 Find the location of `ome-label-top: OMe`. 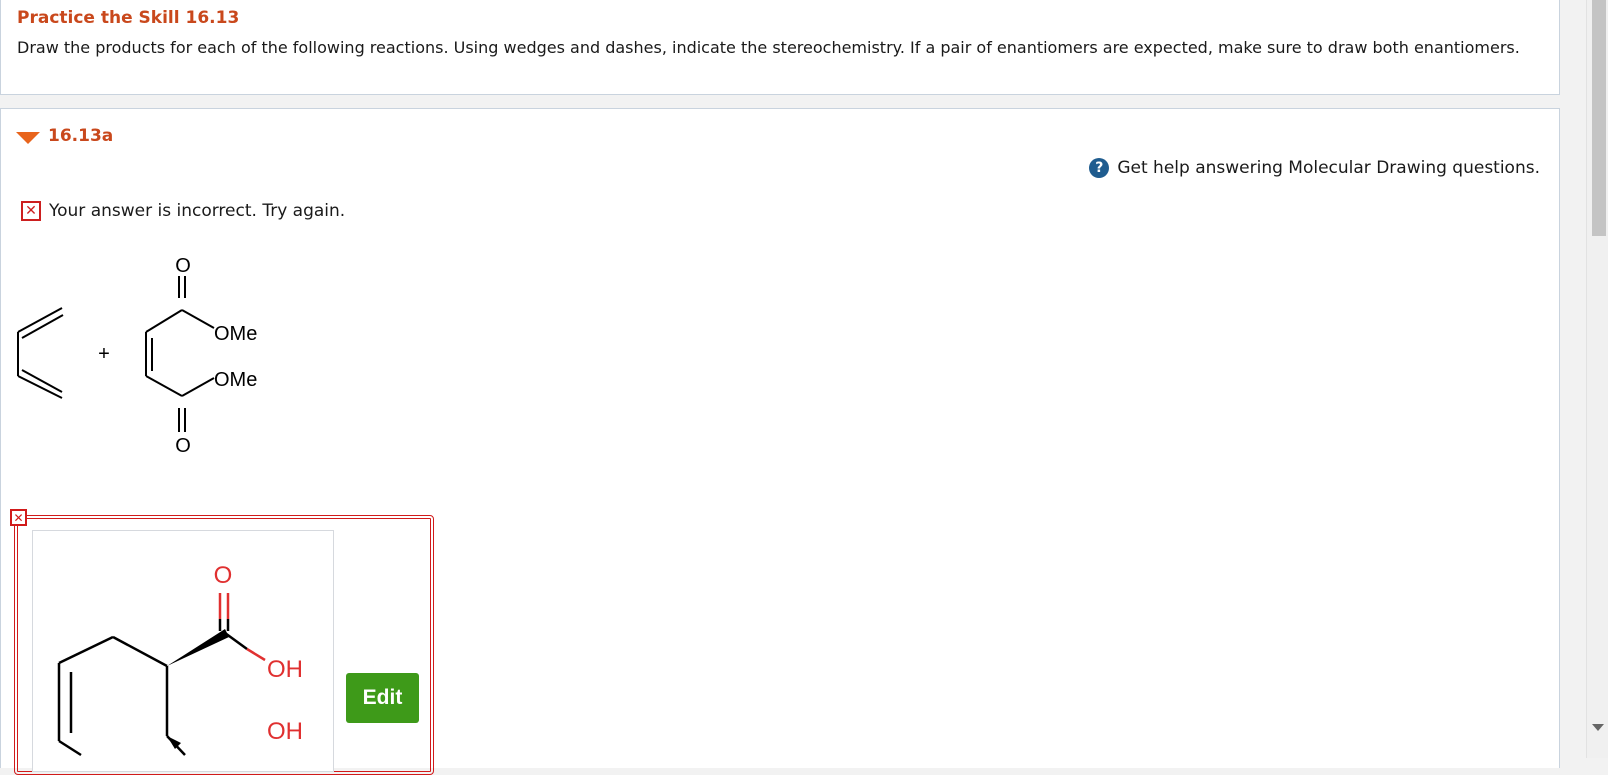

ome-label-top: OMe is located at coordinates (235, 334).